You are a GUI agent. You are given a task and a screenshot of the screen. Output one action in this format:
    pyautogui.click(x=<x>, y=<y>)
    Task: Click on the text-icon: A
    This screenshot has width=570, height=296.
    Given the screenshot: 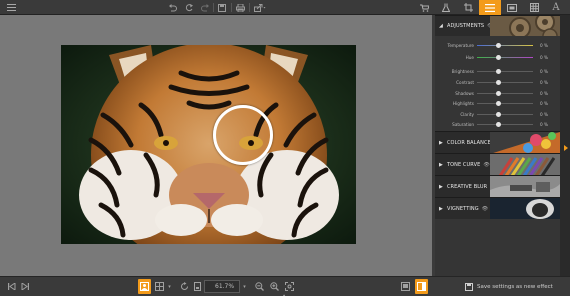 What is the action you would take?
    pyautogui.click(x=556, y=7)
    